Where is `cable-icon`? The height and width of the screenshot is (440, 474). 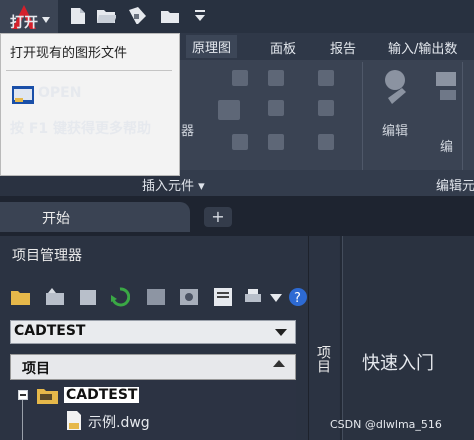 cable-icon is located at coordinates (326, 142).